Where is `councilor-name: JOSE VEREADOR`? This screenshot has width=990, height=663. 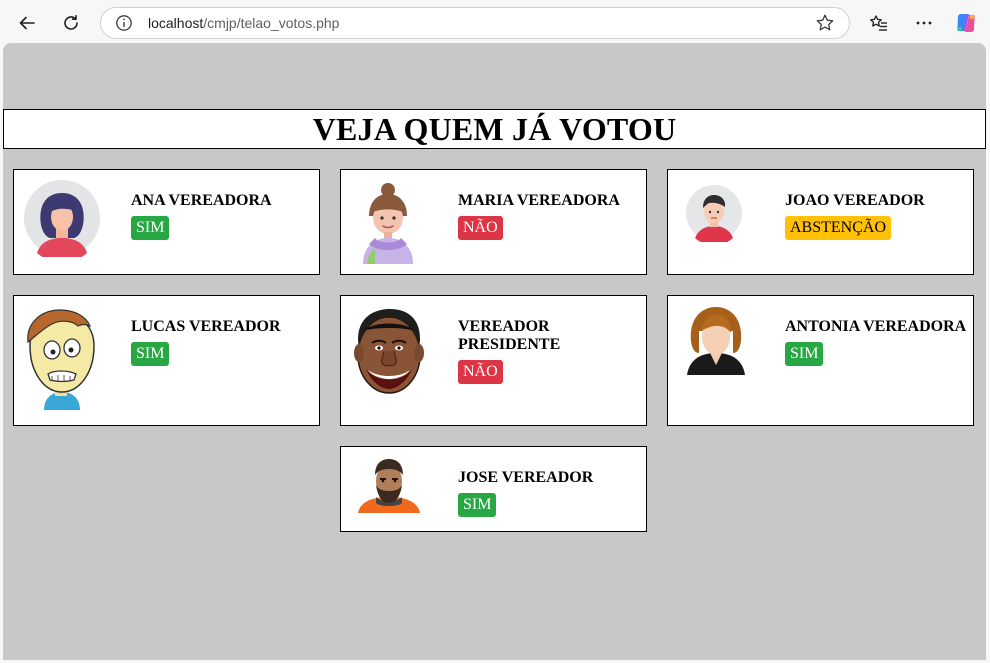 councilor-name: JOSE VEREADOR is located at coordinates (526, 477).